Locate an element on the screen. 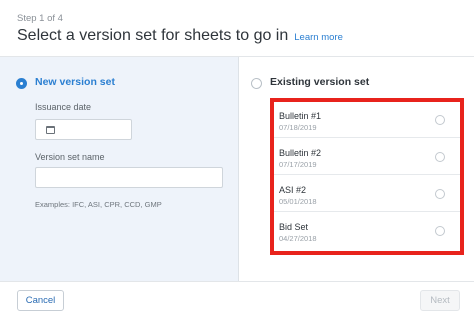 The height and width of the screenshot is (321, 474). dialog-footer: Cancel Next is located at coordinates (237, 301).